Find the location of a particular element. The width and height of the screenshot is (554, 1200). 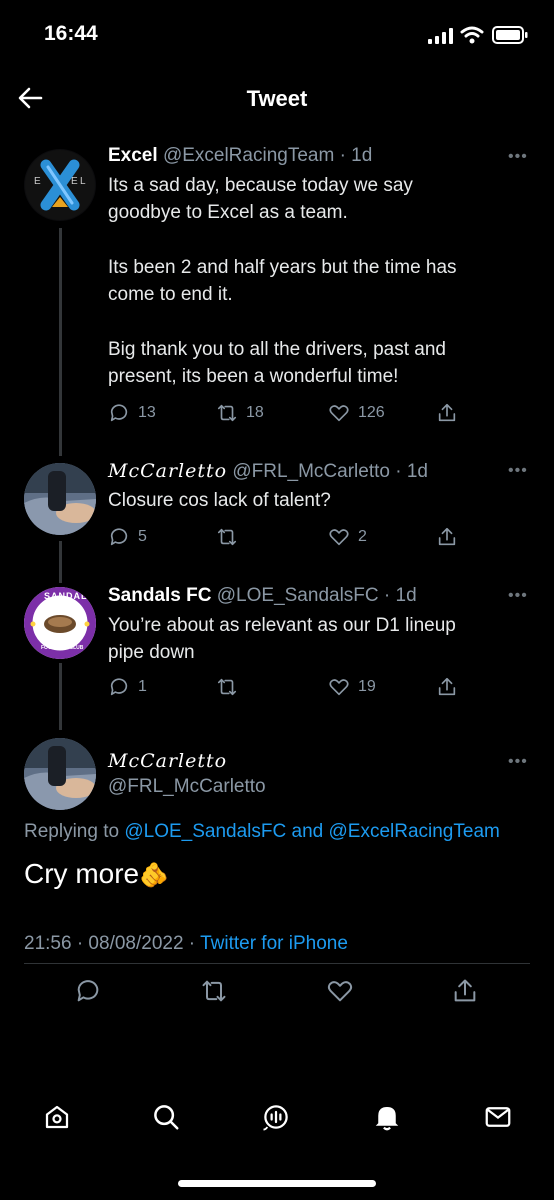

mention-link: @ExcelRacingTeam is located at coordinates (413, 831).